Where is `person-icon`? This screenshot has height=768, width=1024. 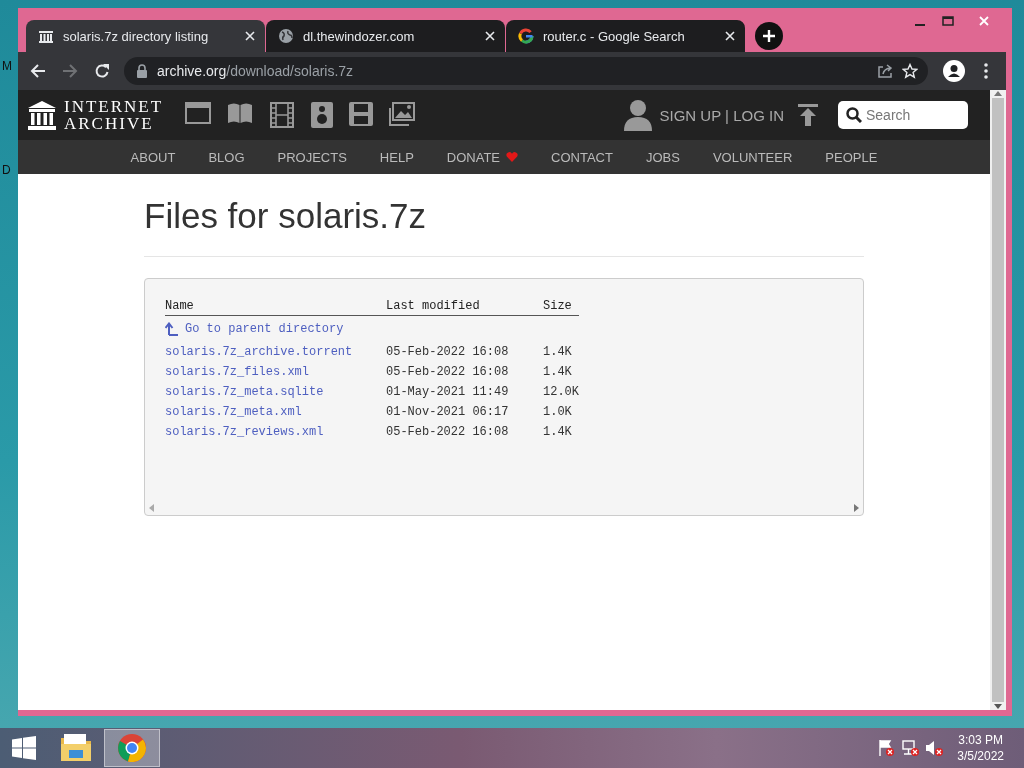 person-icon is located at coordinates (954, 71).